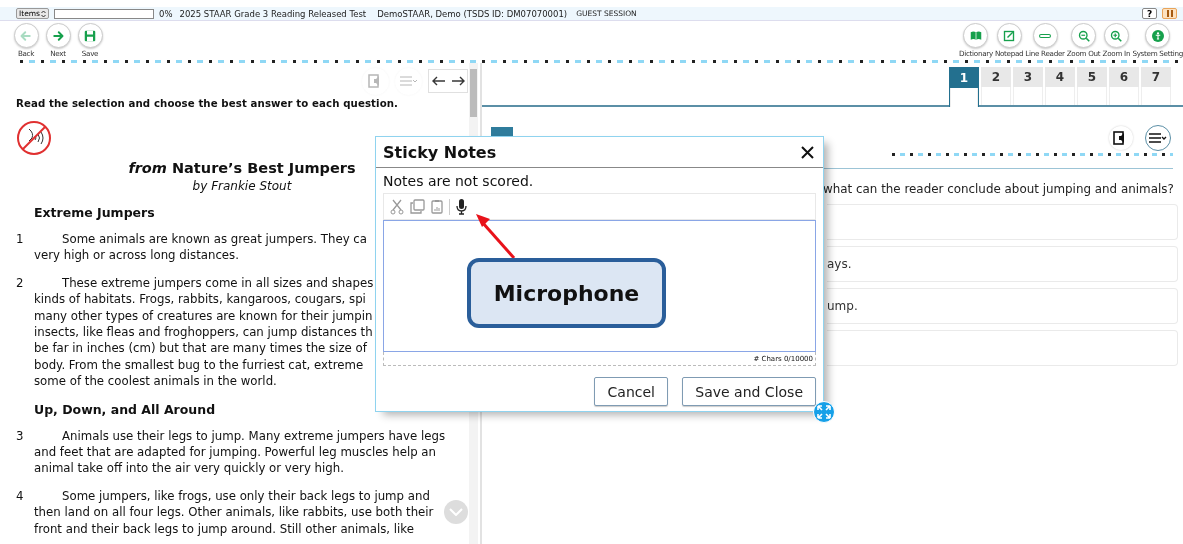 The height and width of the screenshot is (544, 1183). What do you see at coordinates (234, 512) in the screenshot?
I see `paragraph-line: then land on all four legs. Other animals, like rabbits, use both their` at bounding box center [234, 512].